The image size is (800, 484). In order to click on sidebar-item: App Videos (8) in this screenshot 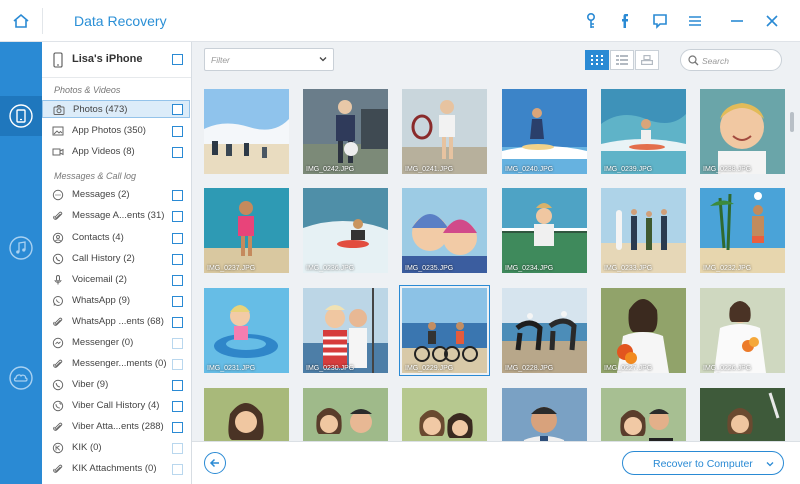, I will do `click(116, 152)`.